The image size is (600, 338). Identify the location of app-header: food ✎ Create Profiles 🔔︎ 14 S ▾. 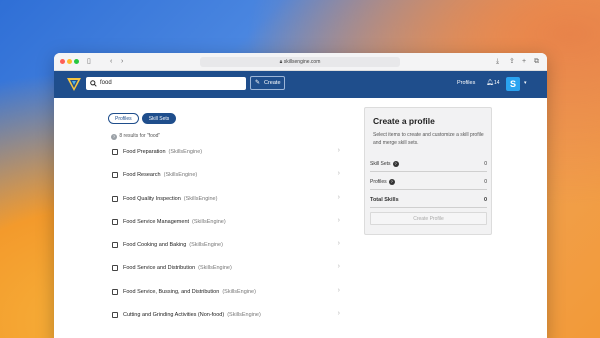
(300, 84).